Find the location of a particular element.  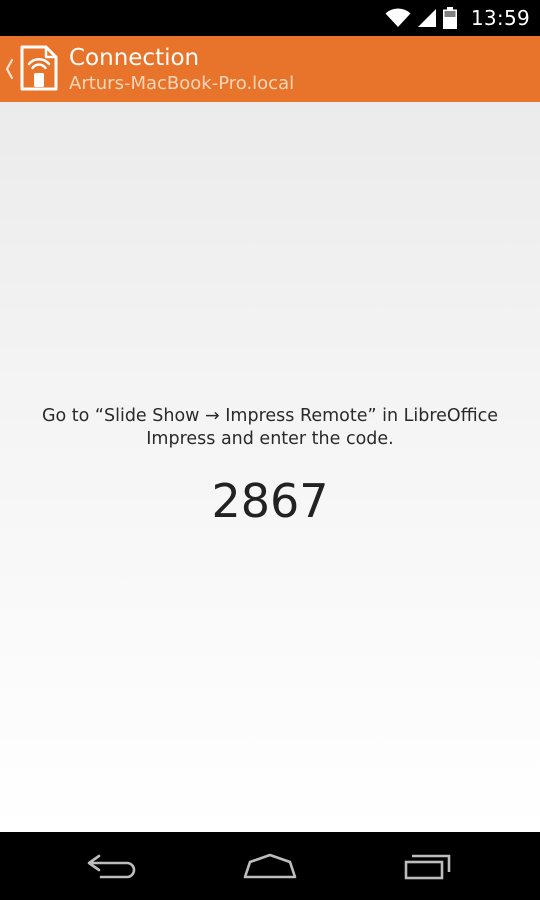

status-icons: 13:59 is located at coordinates (462, 18).